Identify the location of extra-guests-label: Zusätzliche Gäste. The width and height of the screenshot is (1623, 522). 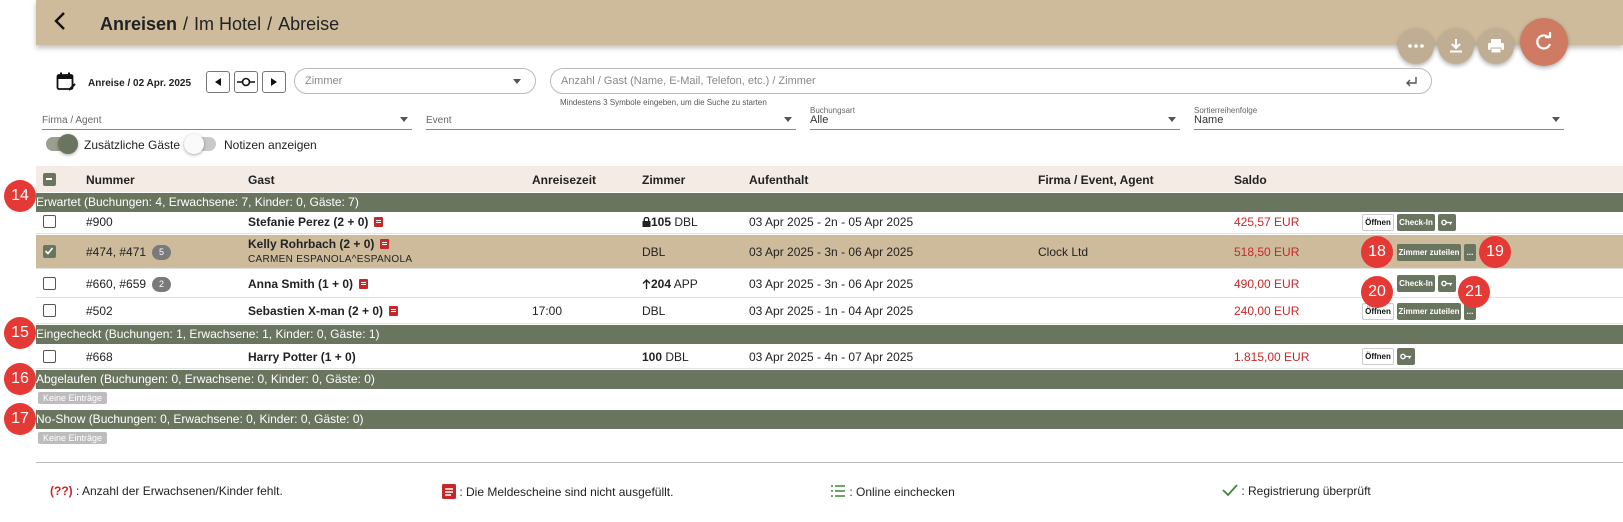
(132, 145).